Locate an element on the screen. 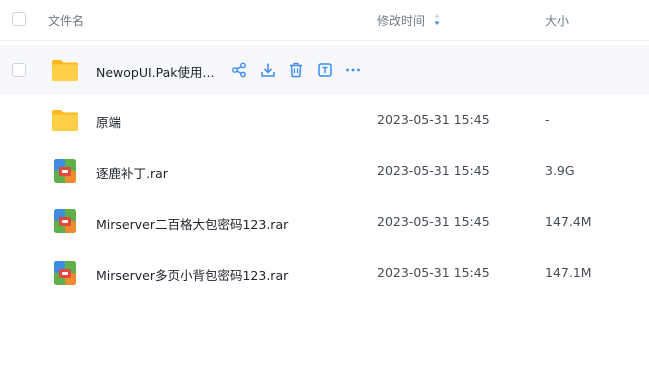  file-list-header: 文件名 修改时间 大小 is located at coordinates (324, 20).